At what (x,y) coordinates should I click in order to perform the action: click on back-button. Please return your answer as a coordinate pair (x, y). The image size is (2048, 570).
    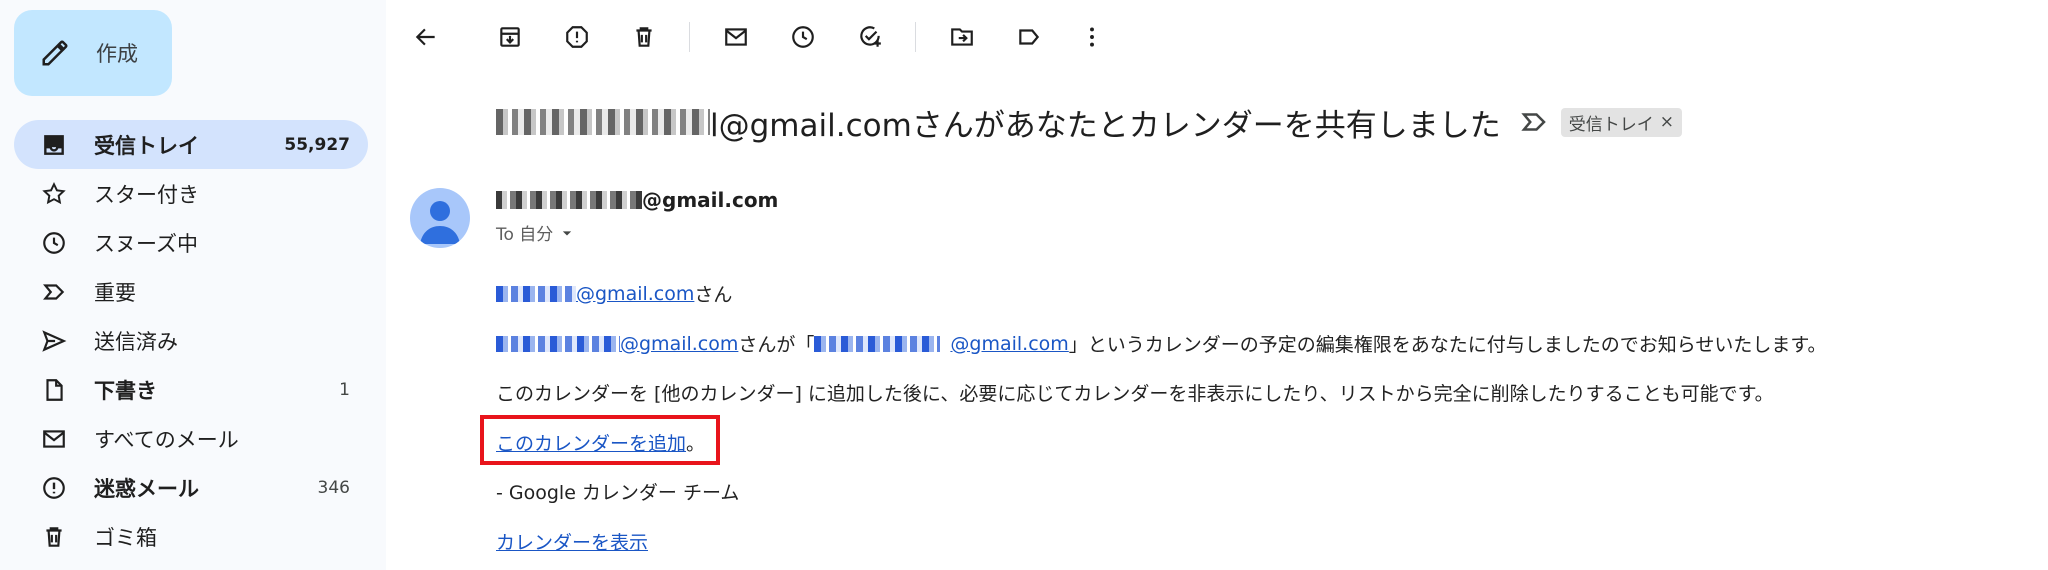
    Looking at the image, I should click on (426, 37).